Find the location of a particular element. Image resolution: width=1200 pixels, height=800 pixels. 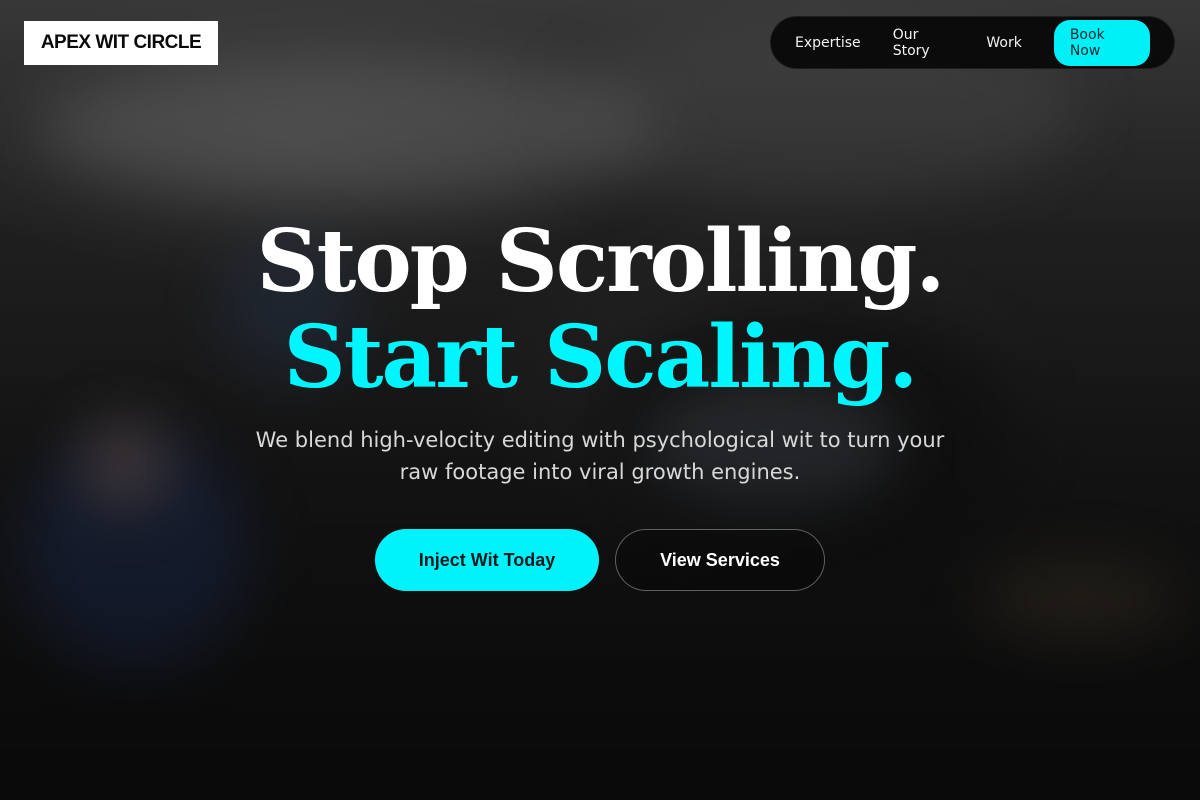

hero-headline-line1: Stop Scrolling. is located at coordinates (600, 261).